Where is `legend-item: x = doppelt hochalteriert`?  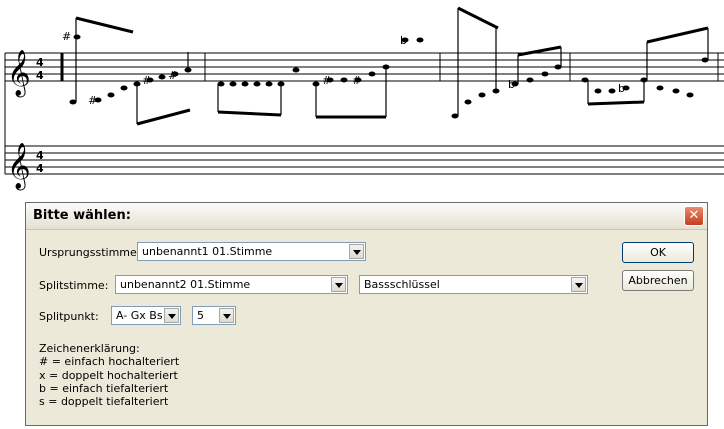
legend-item: x = doppelt hochalteriert is located at coordinates (108, 375).